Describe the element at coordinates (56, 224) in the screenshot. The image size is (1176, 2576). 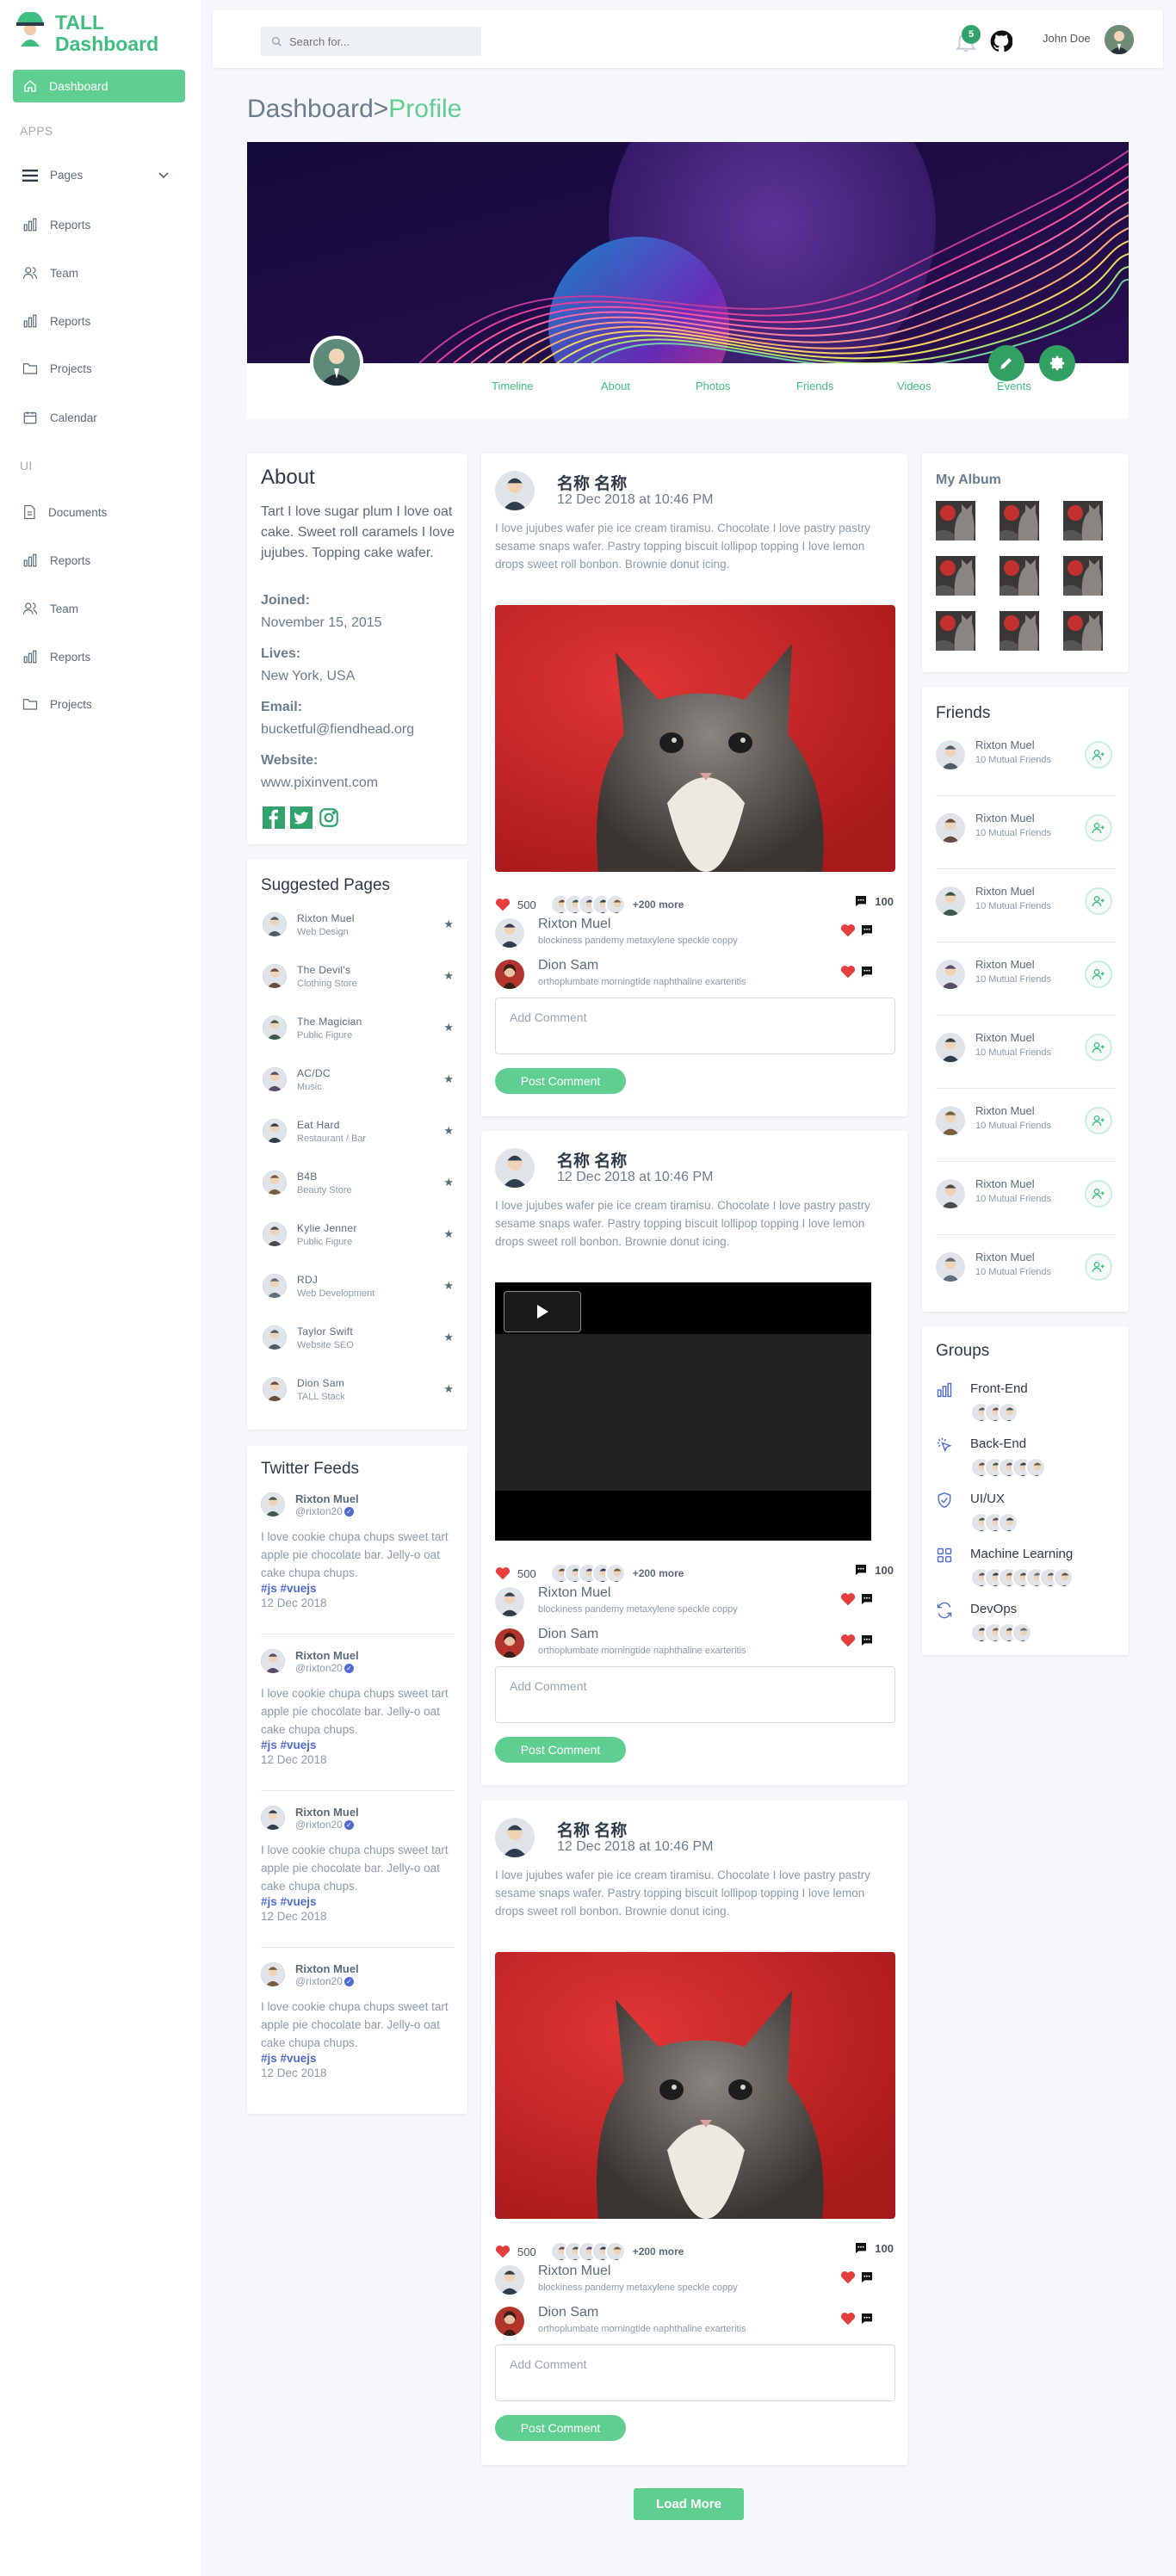
I see `sidebar-item-reports: Reports` at that location.